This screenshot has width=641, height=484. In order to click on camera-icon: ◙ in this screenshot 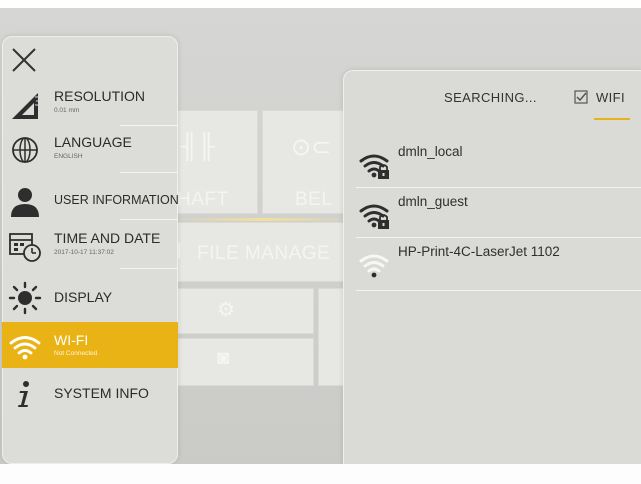, I will do `click(223, 358)`.